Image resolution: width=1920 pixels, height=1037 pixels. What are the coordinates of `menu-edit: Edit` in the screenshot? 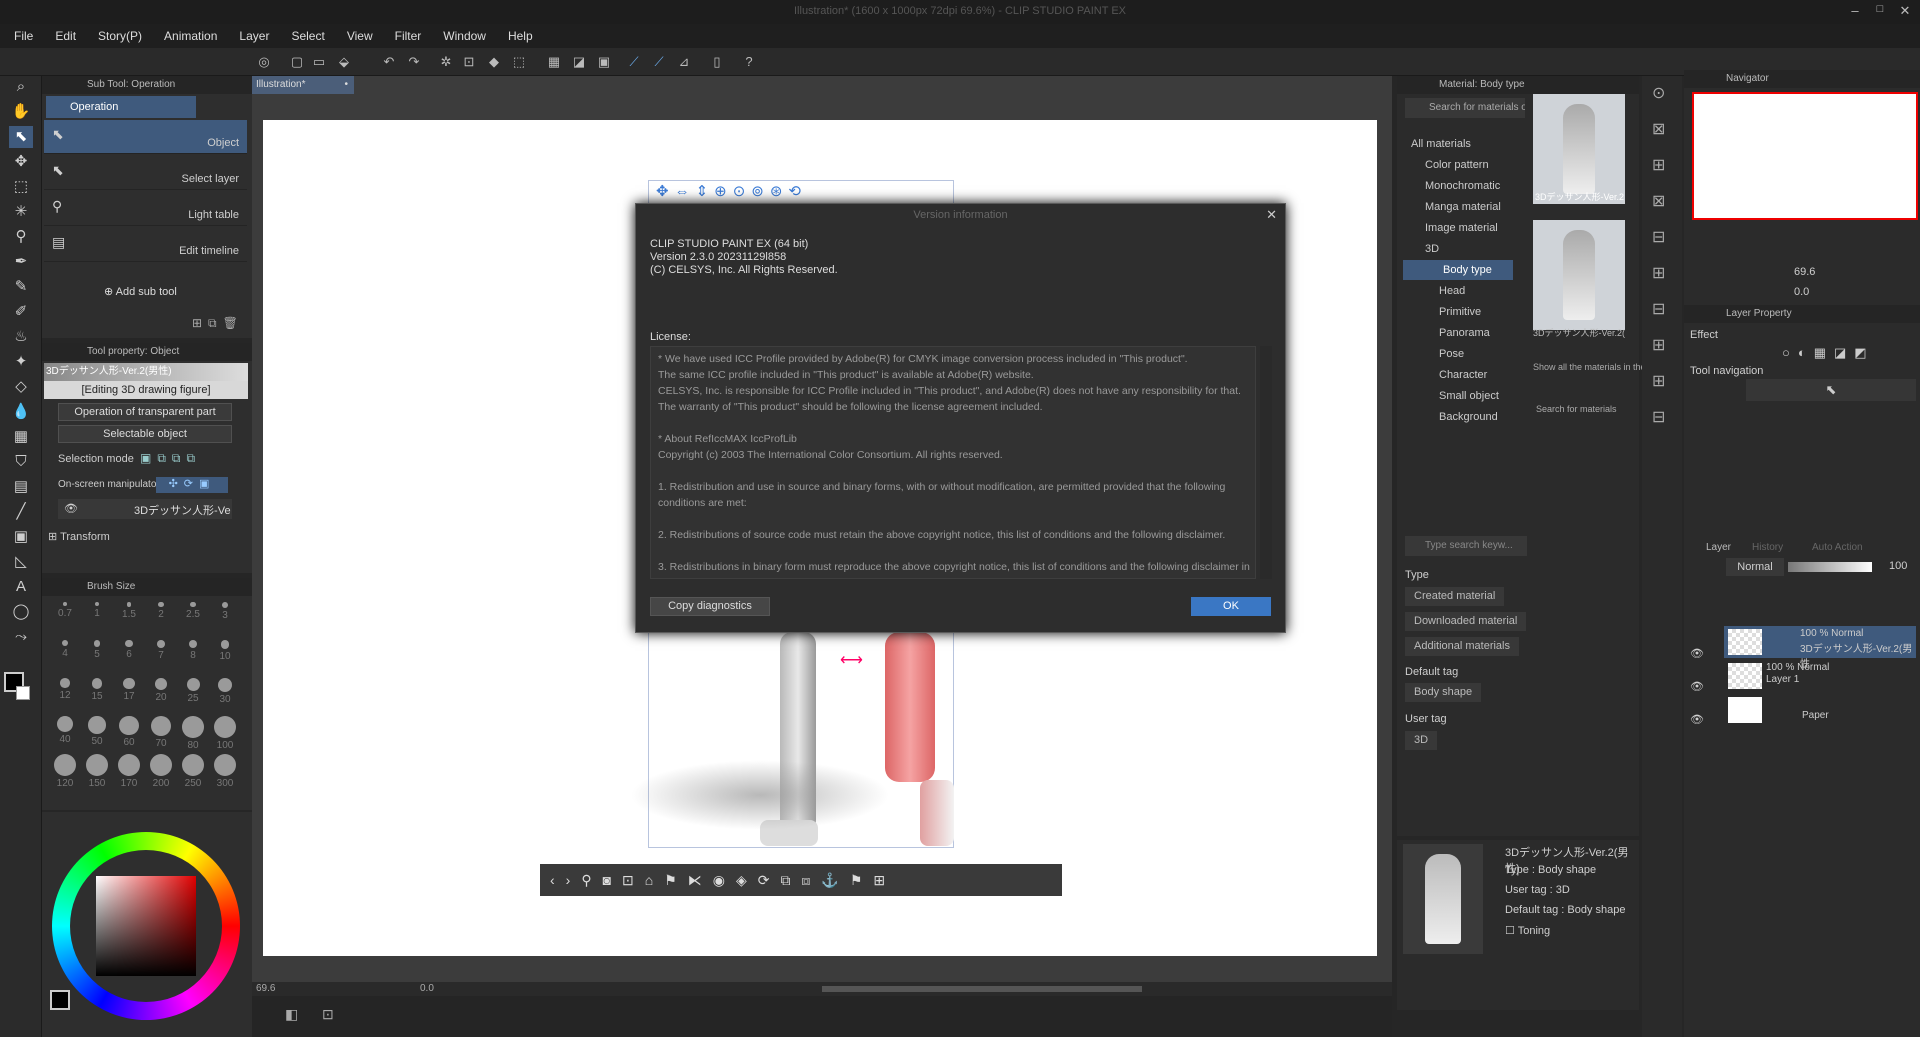 It's located at (65, 36).